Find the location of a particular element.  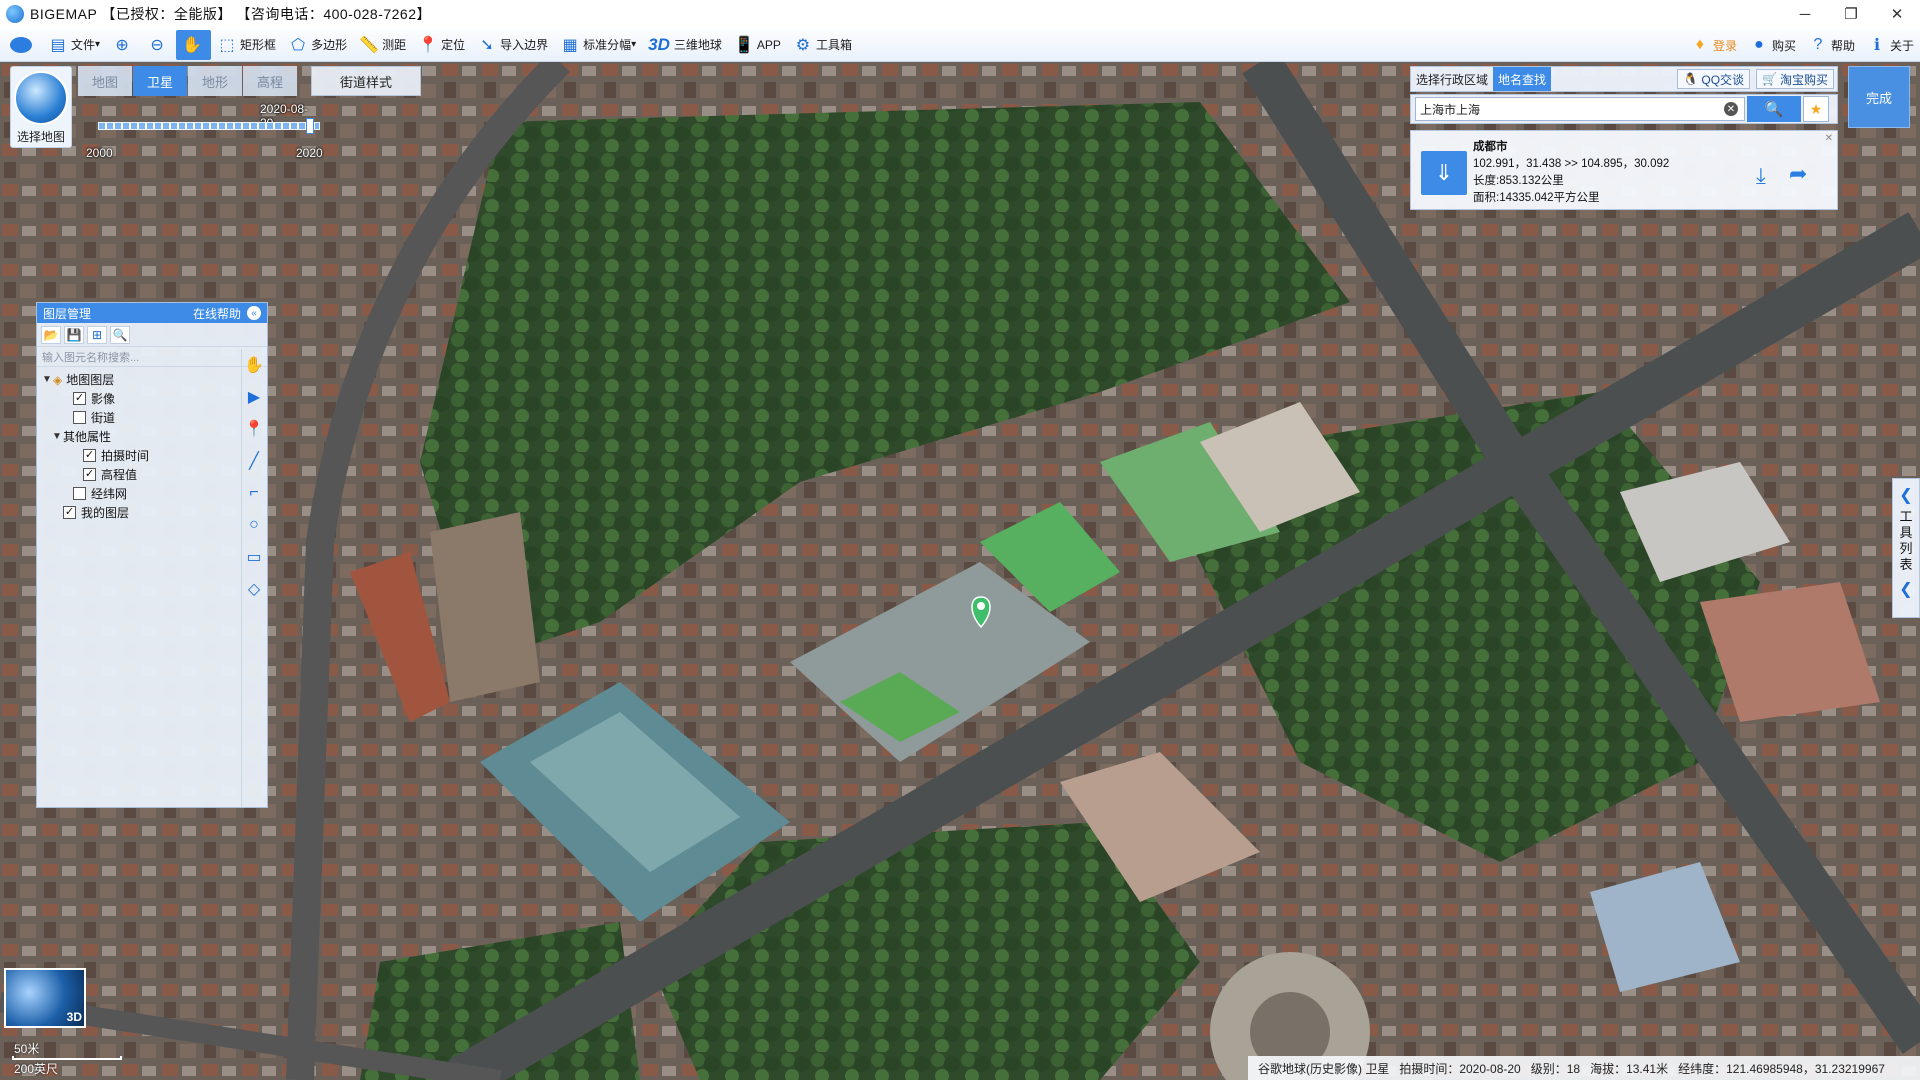

toolbar-item-folder: ▤ 文件 ▾ is located at coordinates (74, 45).